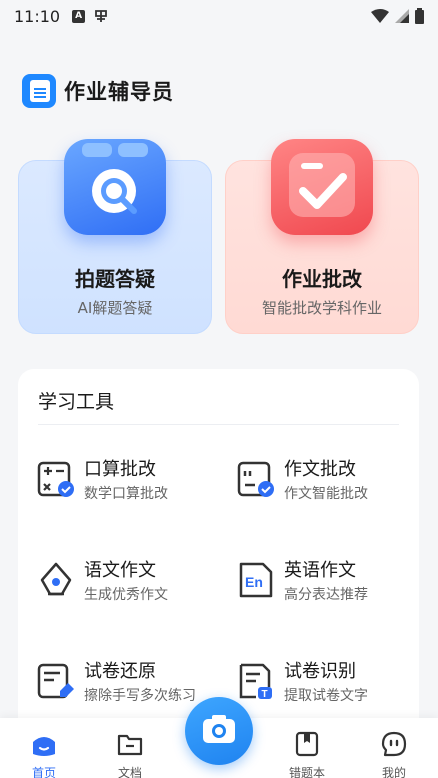  I want to click on tool-title: 试卷还原, so click(120, 671).